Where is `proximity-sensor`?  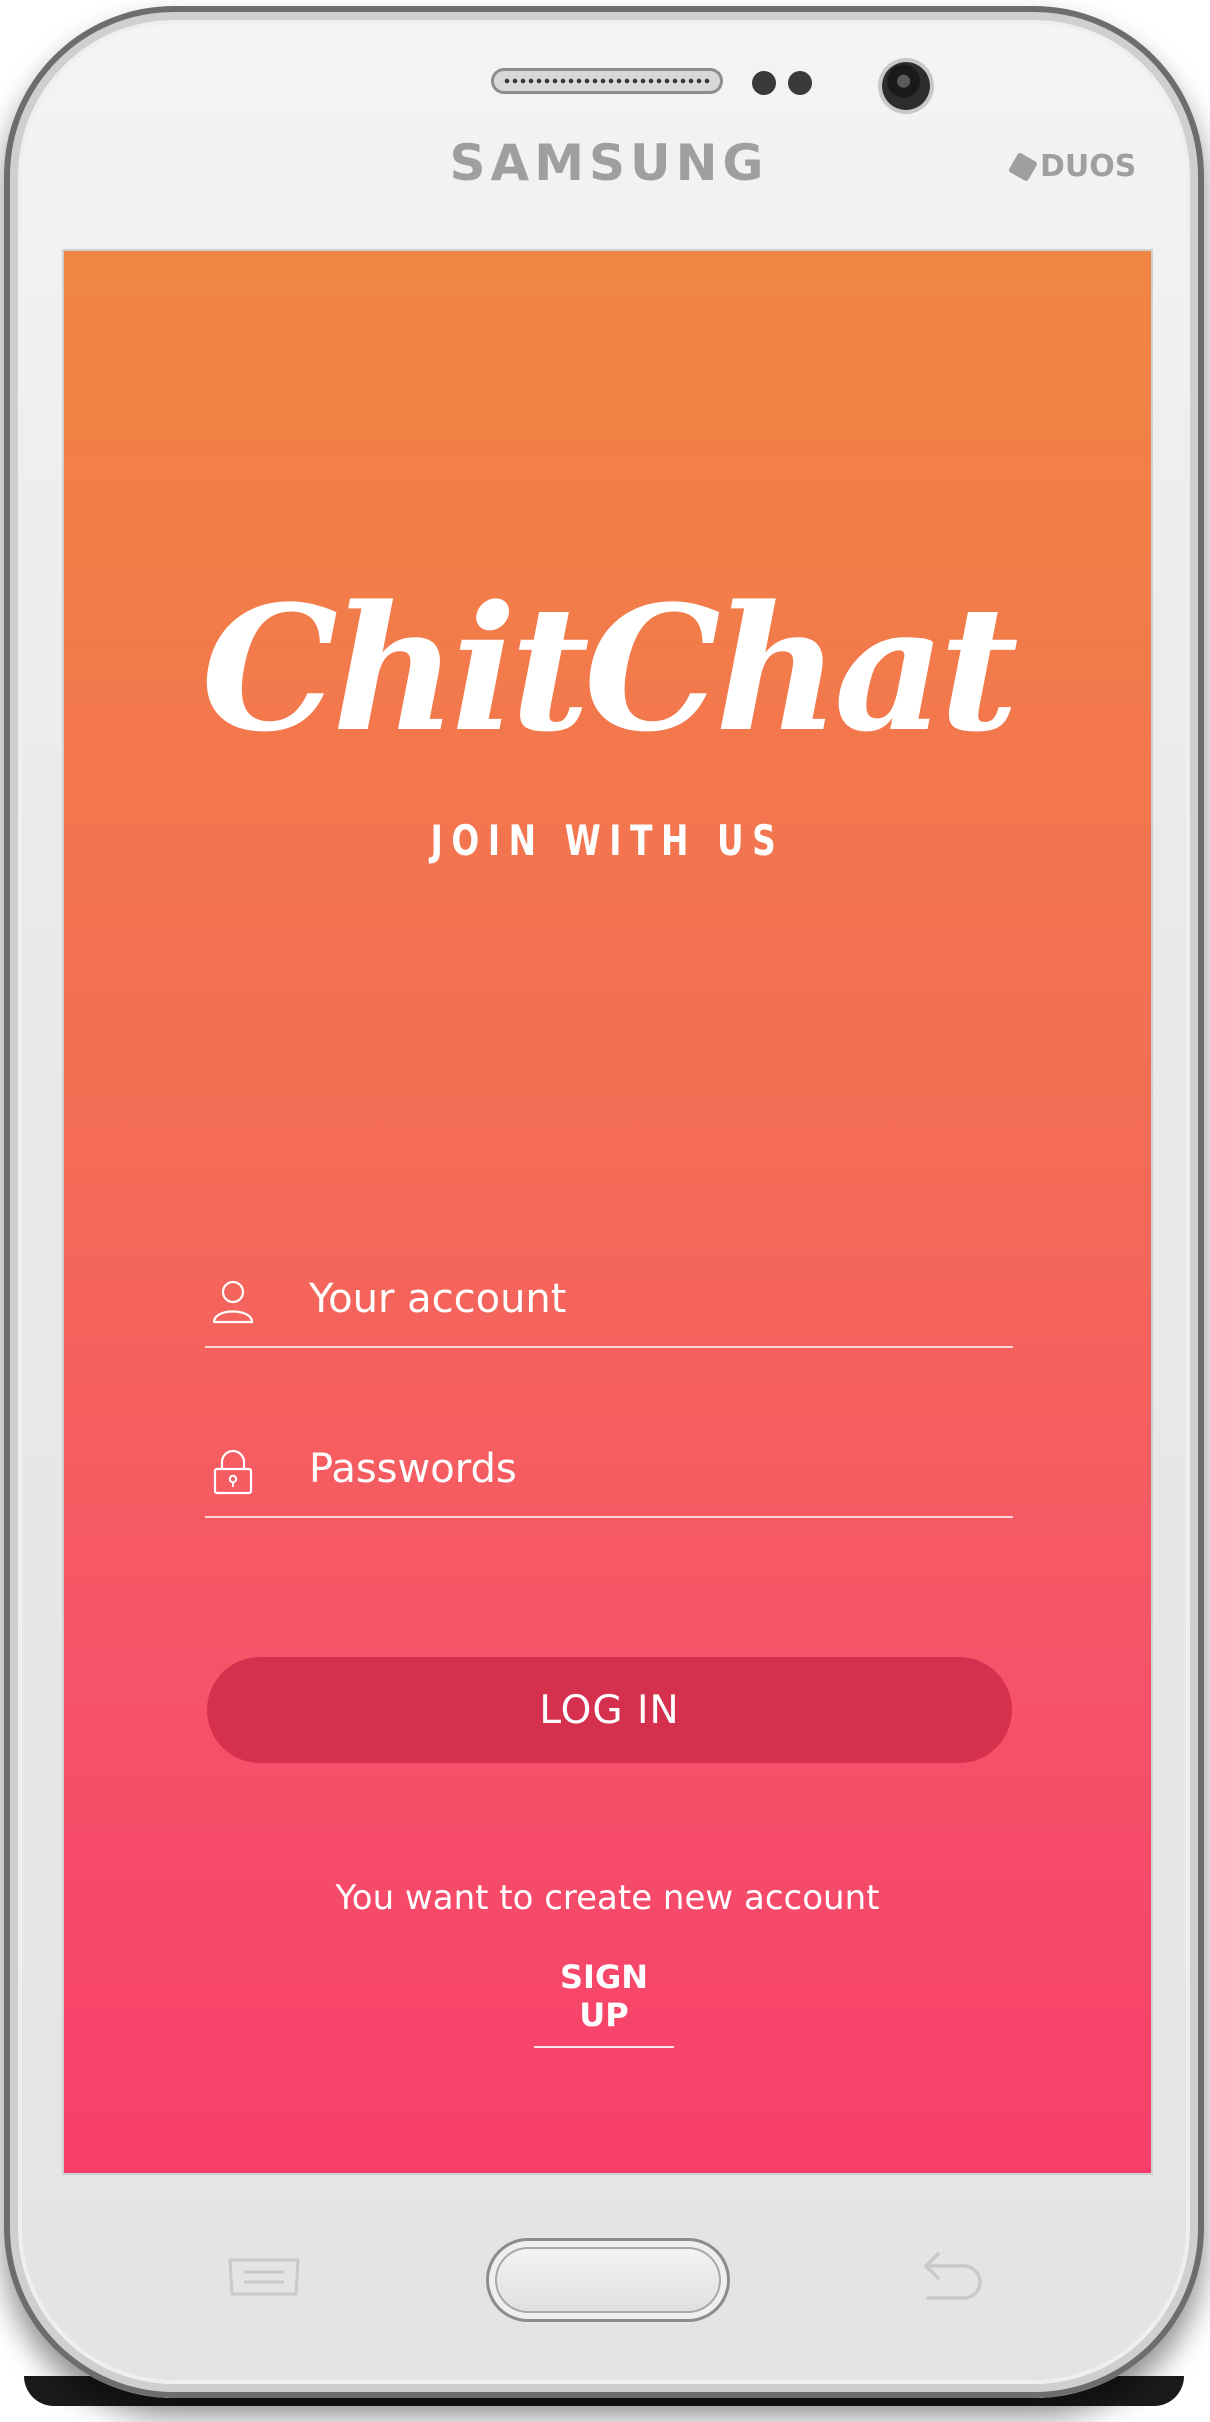
proximity-sensor is located at coordinates (764, 83).